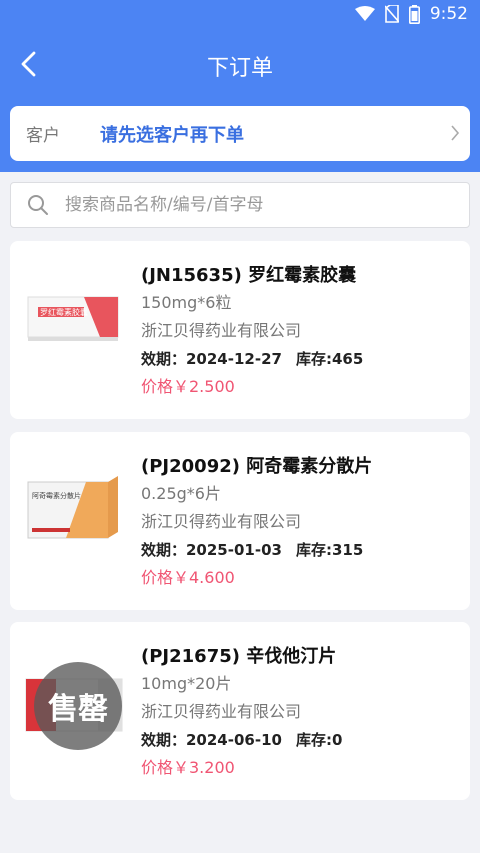  I want to click on product-expiry: 效期：2024-06-10, so click(211, 740).